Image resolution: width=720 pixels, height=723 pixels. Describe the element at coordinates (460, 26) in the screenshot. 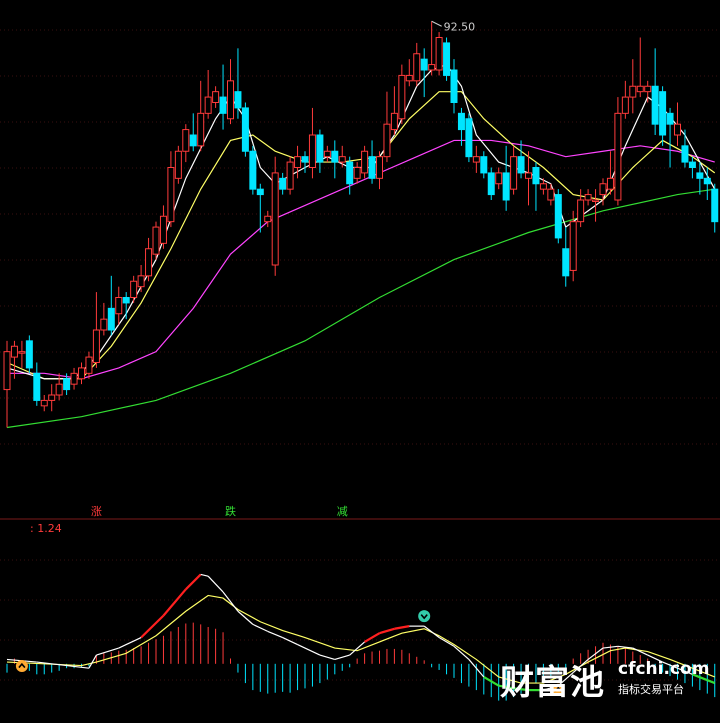

I see `max-price-label: 92.50` at that location.